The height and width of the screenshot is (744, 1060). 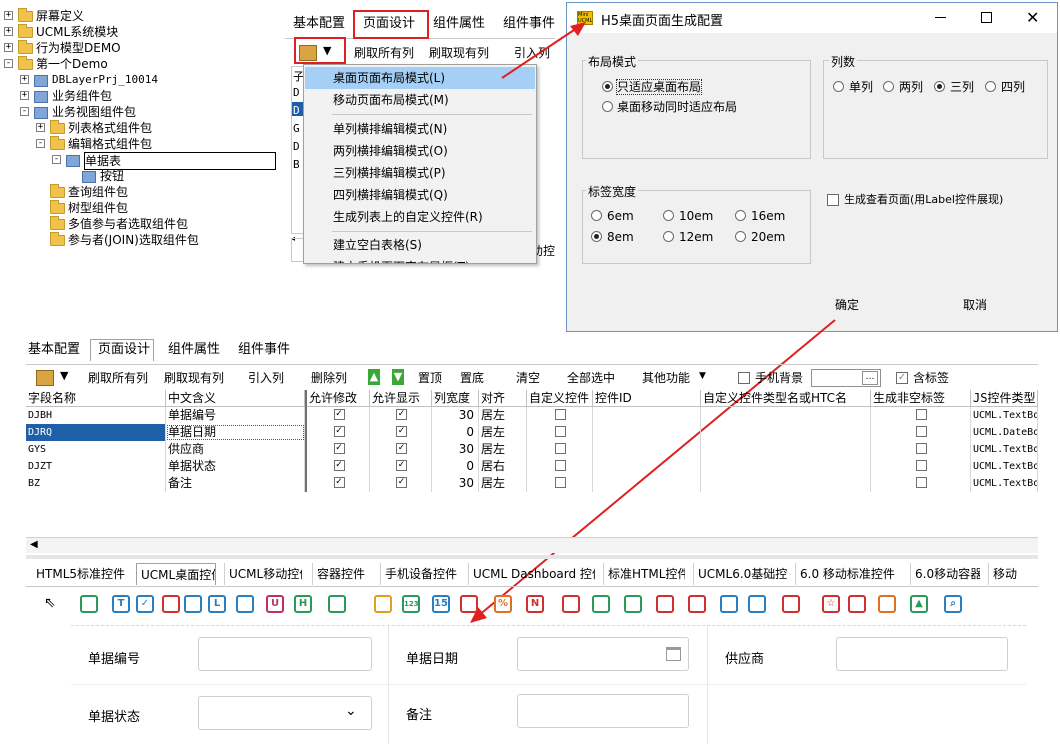 What do you see at coordinates (532, 483) in the screenshot?
I see `table-row: BZ 备注 ✓ ✓ 30 居左 UCML.TextBo` at bounding box center [532, 483].